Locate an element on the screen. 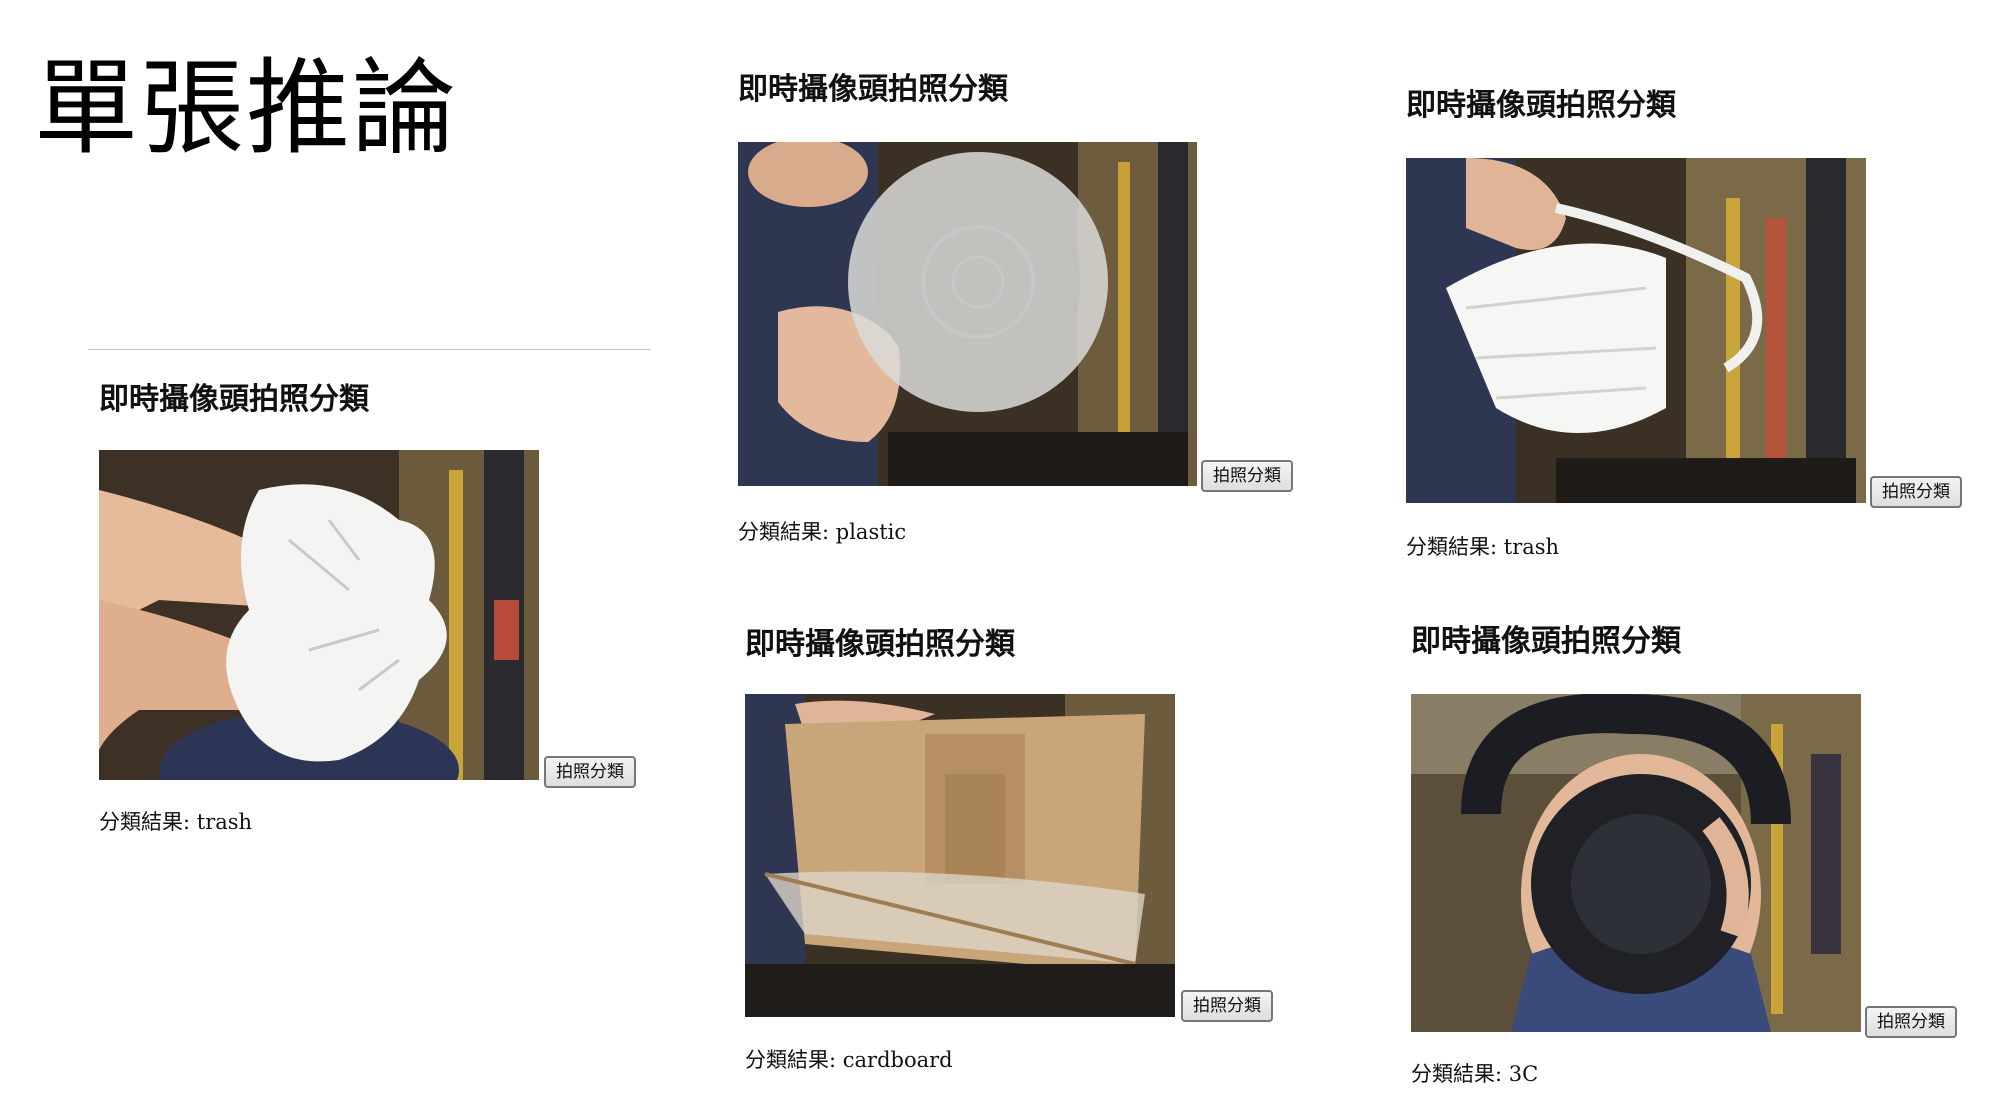 Image resolution: width=2006 pixels, height=1119 pixels. classification-result: 分類結果: cardboard is located at coordinates (849, 1060).